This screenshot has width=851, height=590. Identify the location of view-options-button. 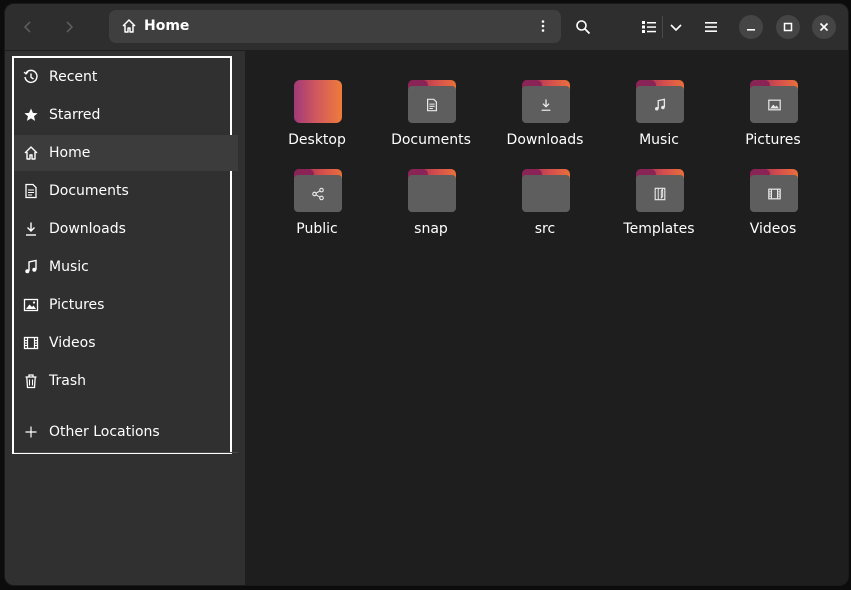
(676, 27).